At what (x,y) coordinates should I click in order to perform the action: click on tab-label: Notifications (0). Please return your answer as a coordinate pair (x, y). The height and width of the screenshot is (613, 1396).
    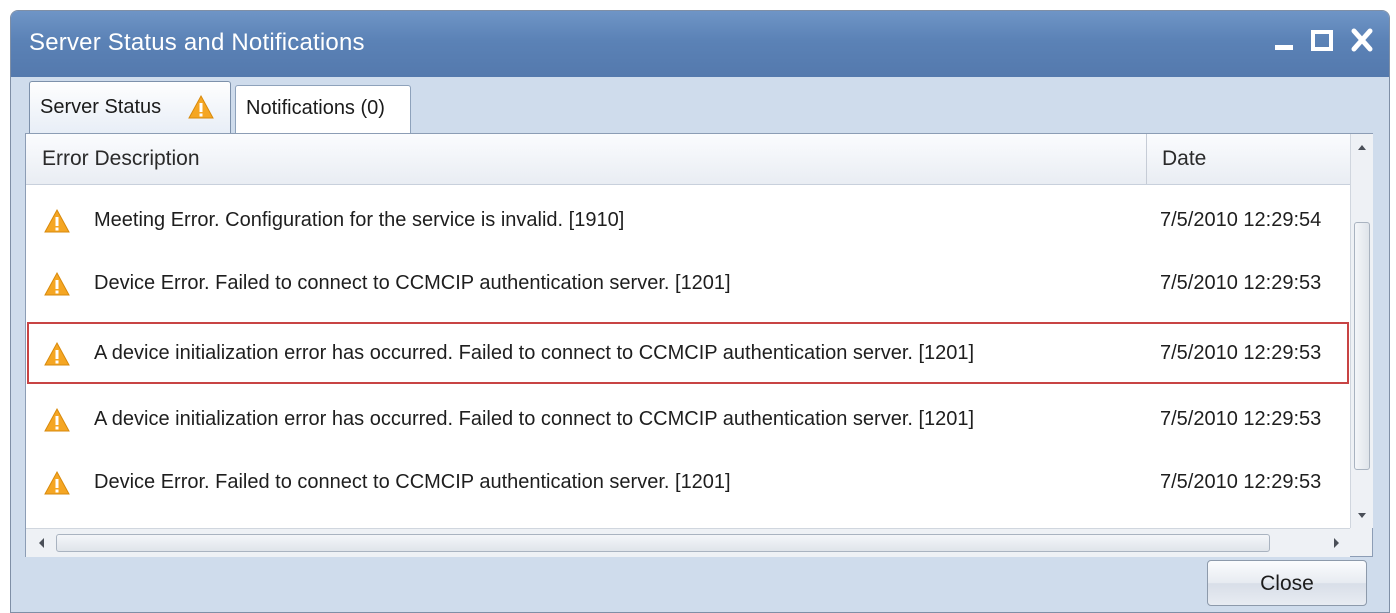
    Looking at the image, I should click on (315, 108).